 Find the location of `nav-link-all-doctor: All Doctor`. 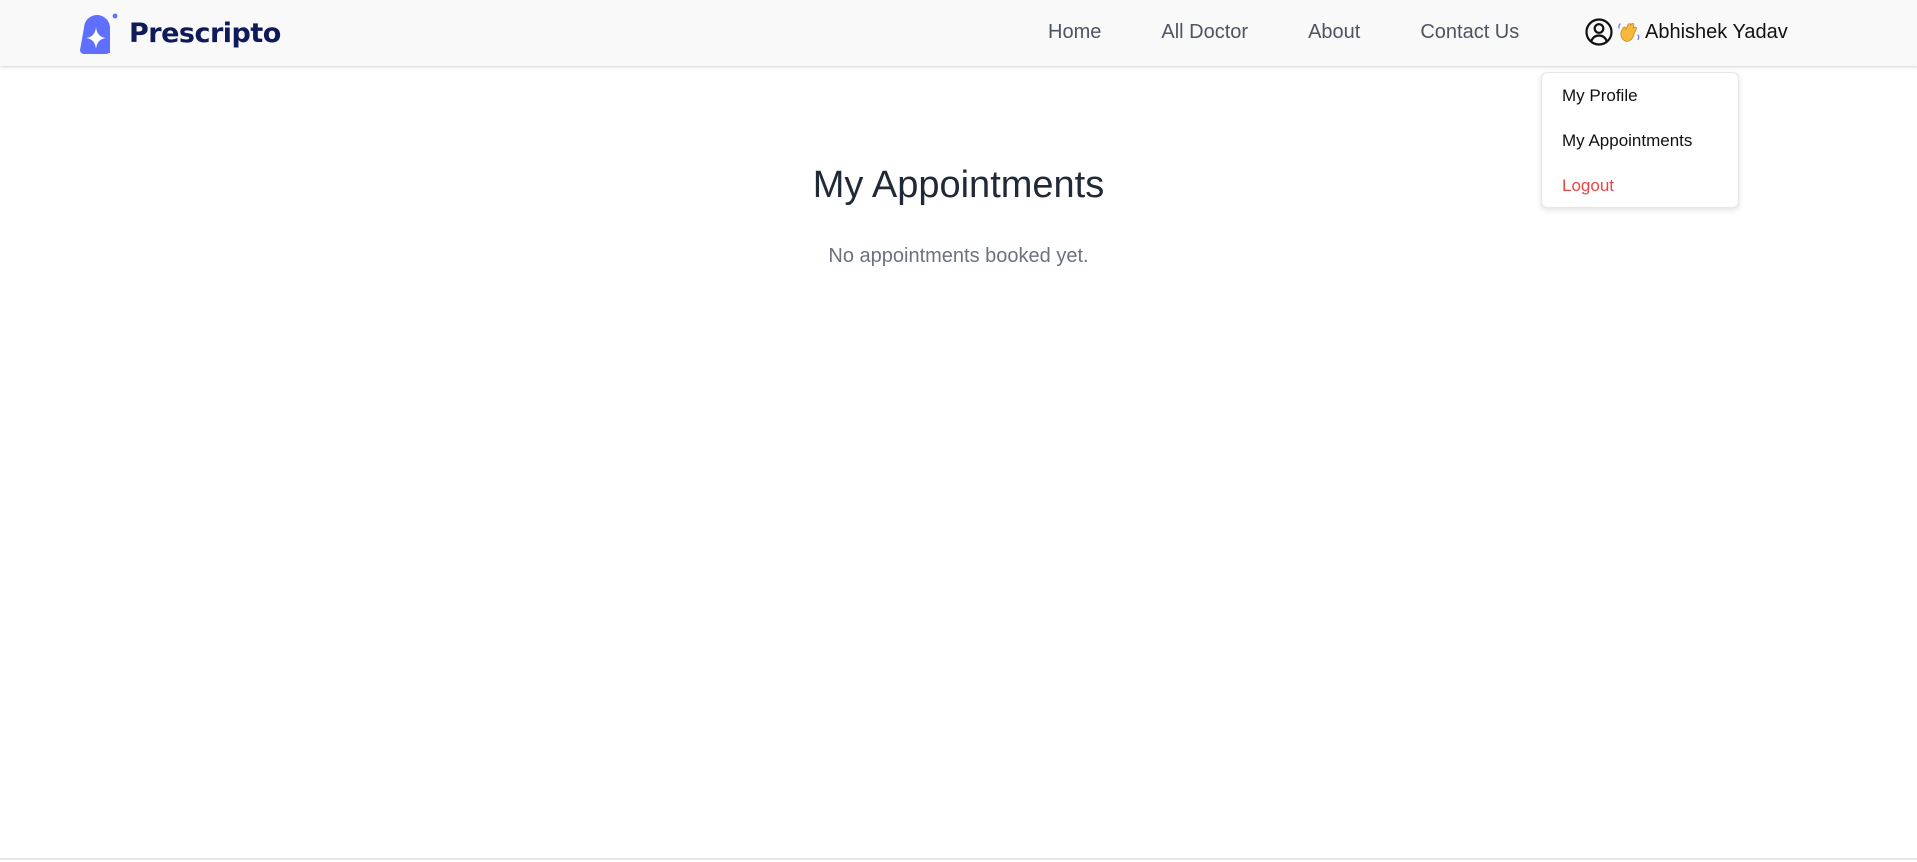

nav-link-all-doctor: All Doctor is located at coordinates (1204, 32).